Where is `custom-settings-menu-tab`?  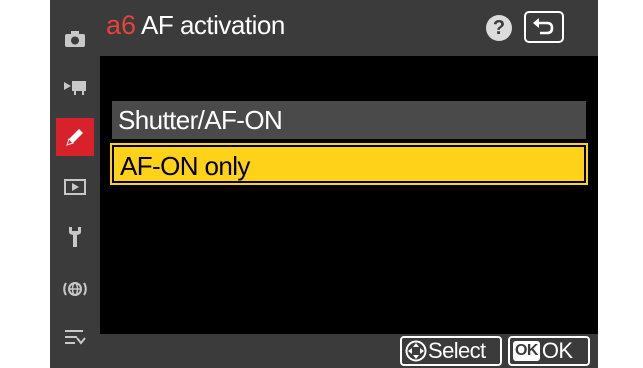
custom-settings-menu-tab is located at coordinates (75, 137).